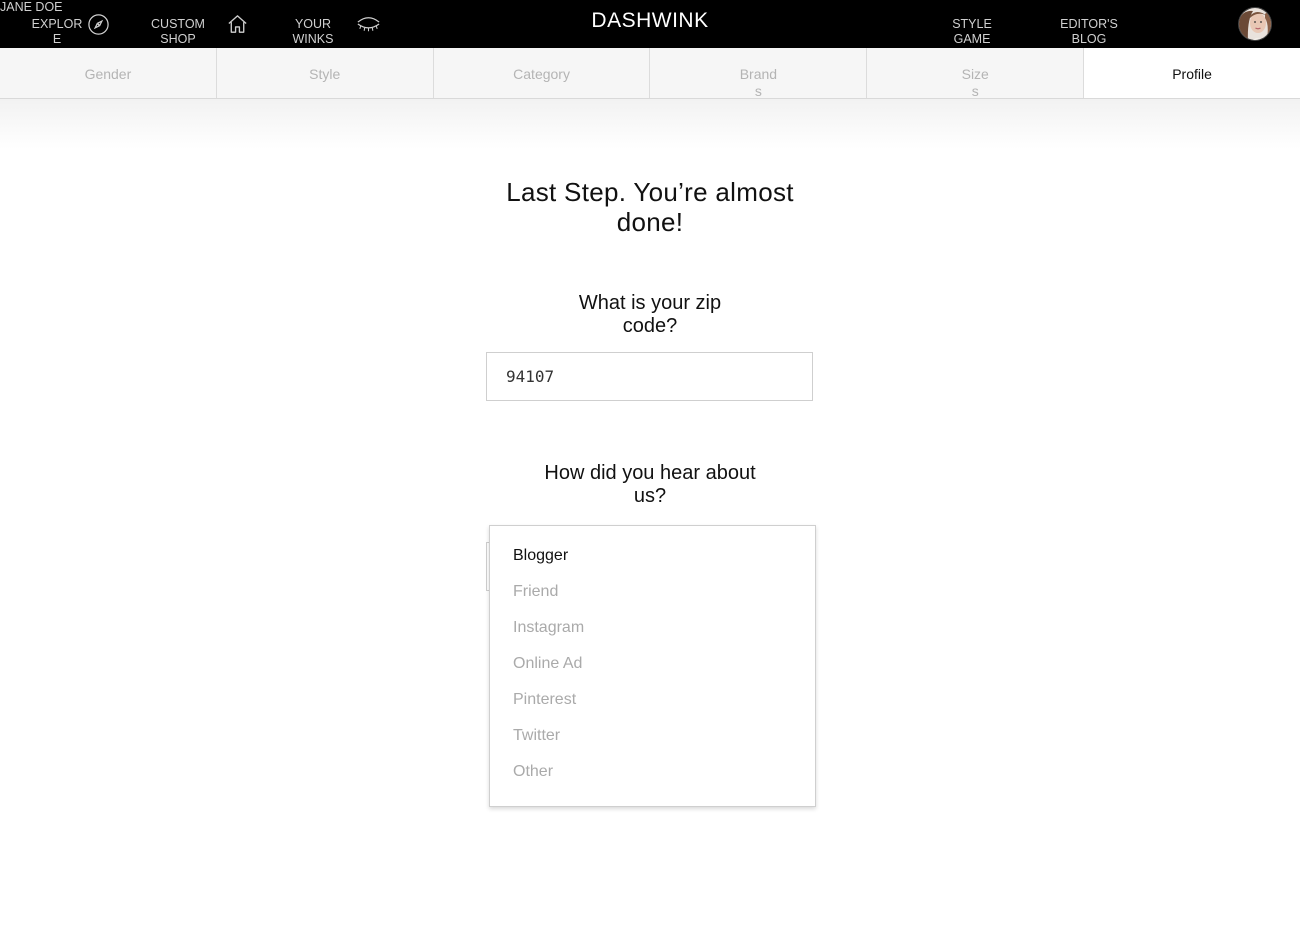  I want to click on nav-style-label-line2: GAME, so click(972, 39).